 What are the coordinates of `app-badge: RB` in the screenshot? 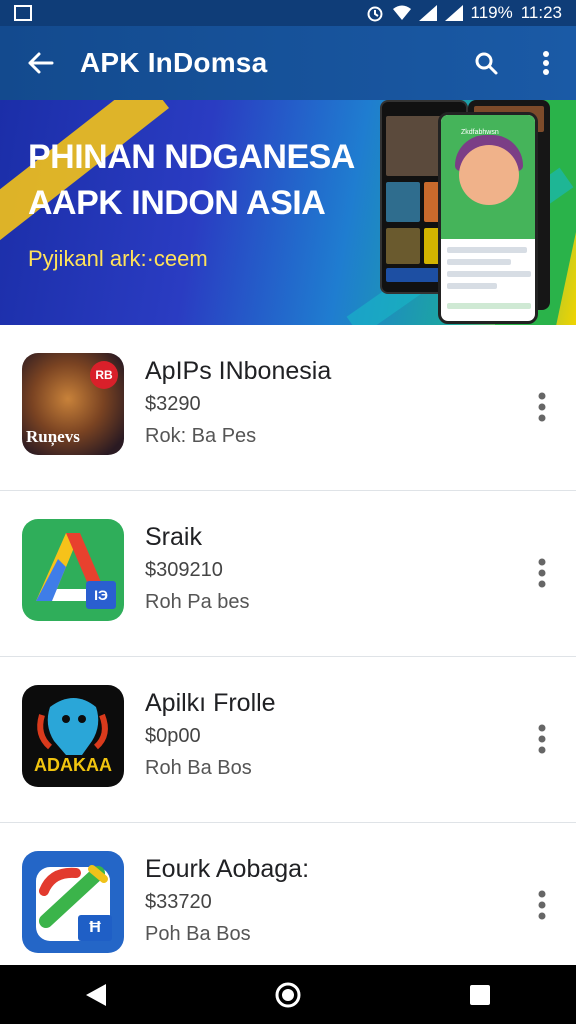 It's located at (104, 375).